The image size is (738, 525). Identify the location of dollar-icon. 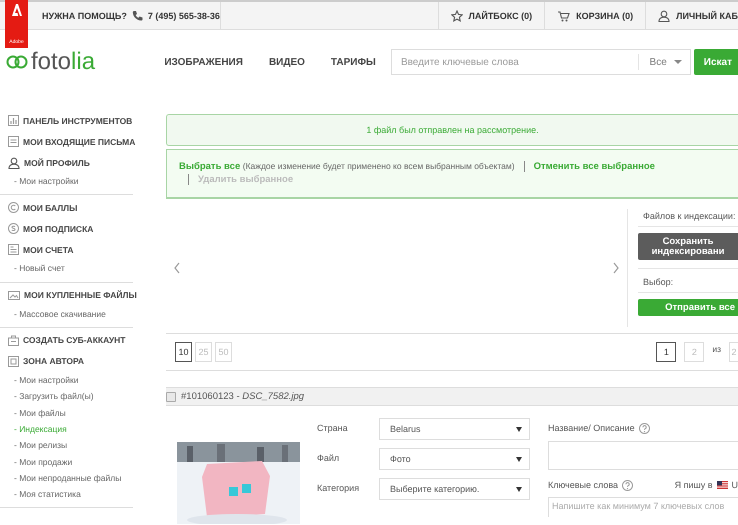
(13, 228).